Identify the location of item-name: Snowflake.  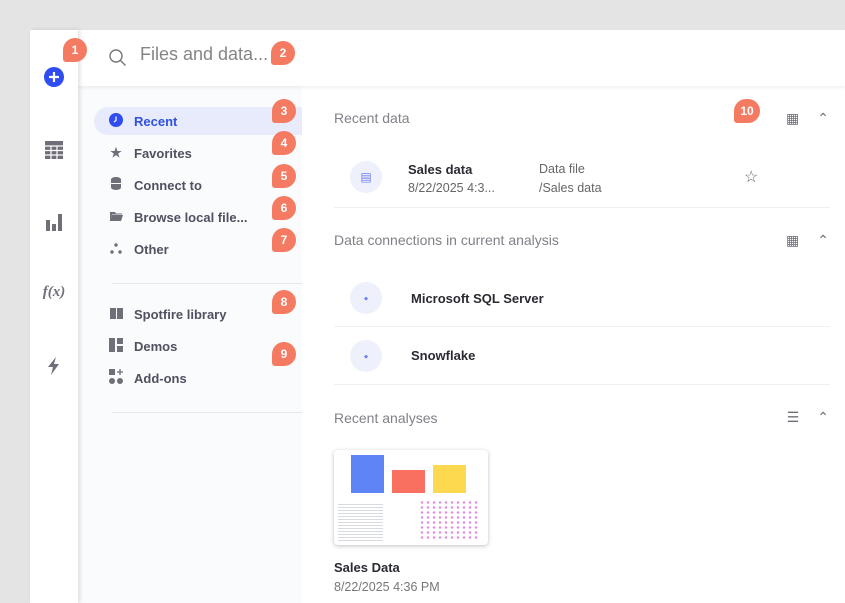
(443, 355).